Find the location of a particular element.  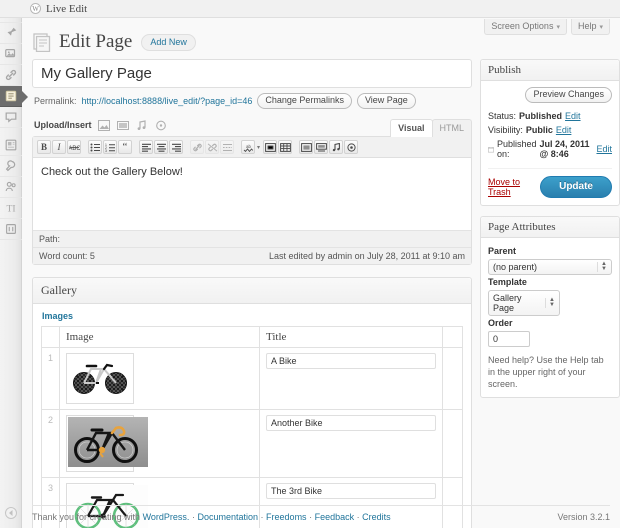

pin-icon is located at coordinates (11, 32).